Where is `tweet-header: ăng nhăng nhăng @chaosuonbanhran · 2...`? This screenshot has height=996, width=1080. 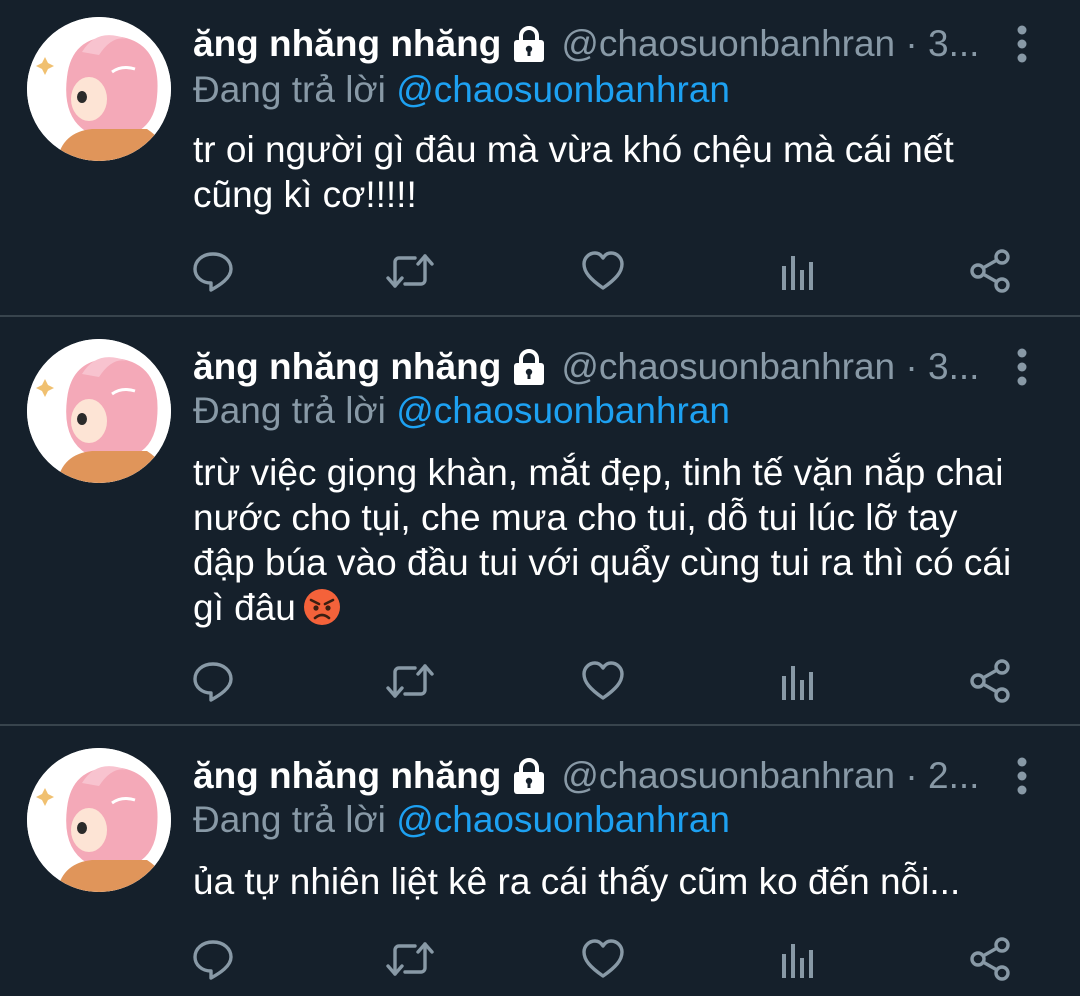
tweet-header: ăng nhăng nhăng @chaosuonbanhran · 2... is located at coordinates (592, 776).